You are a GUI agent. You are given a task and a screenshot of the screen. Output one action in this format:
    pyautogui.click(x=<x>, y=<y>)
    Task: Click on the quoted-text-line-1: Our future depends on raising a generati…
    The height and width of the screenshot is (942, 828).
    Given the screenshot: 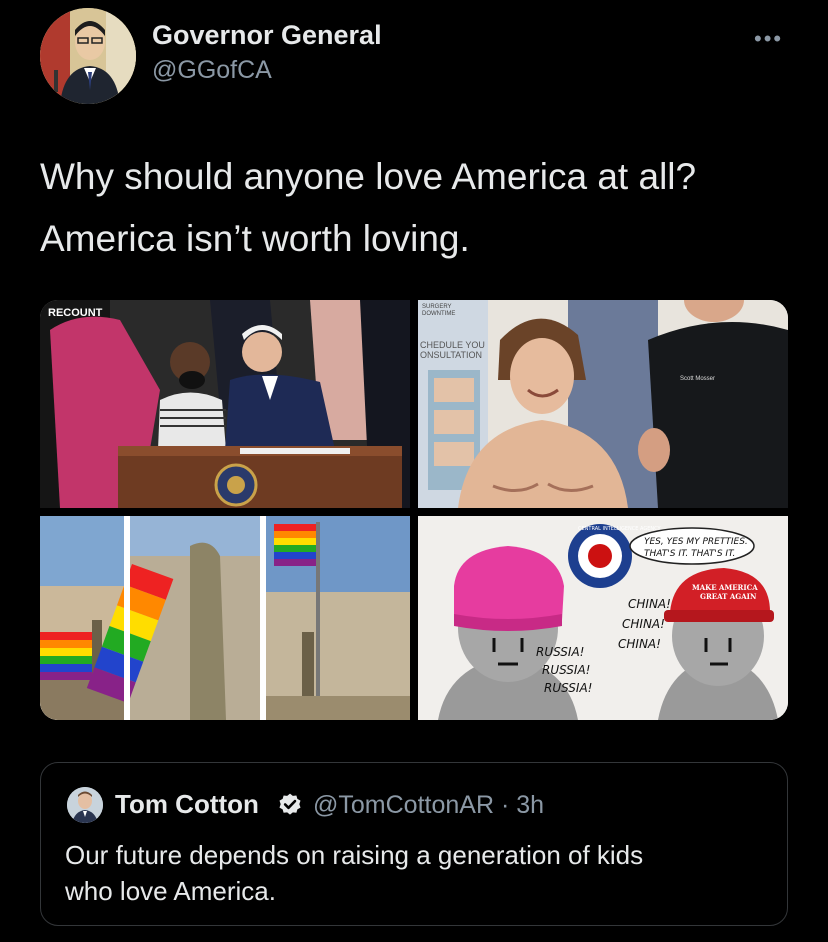 What is the action you would take?
    pyautogui.click(x=354, y=855)
    